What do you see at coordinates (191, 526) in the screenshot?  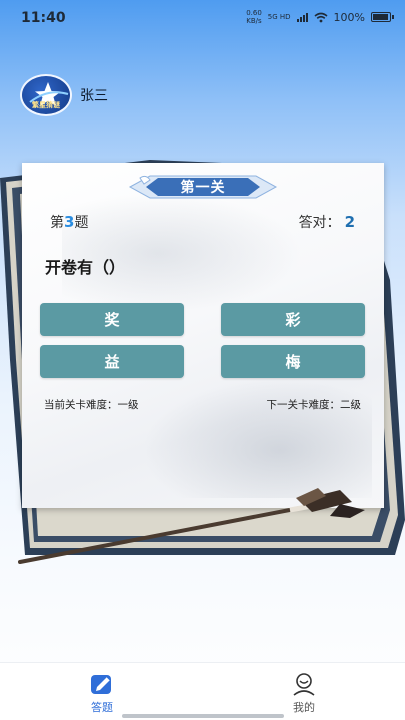 I see `brush-decoration-icon` at bounding box center [191, 526].